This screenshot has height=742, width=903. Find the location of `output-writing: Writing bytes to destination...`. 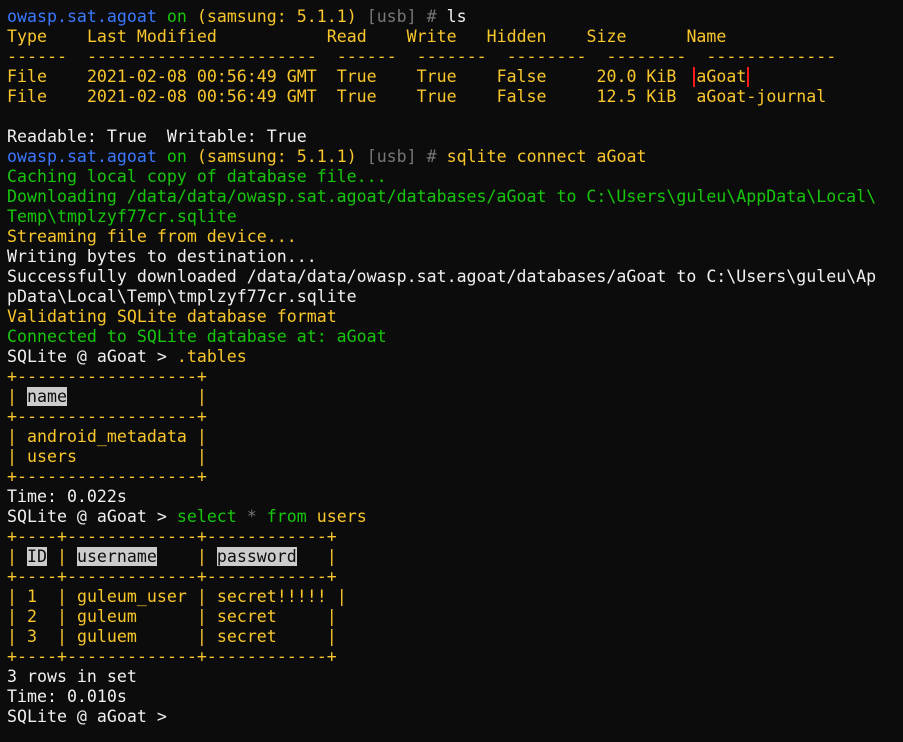

output-writing: Writing bytes to destination... is located at coordinates (162, 256).